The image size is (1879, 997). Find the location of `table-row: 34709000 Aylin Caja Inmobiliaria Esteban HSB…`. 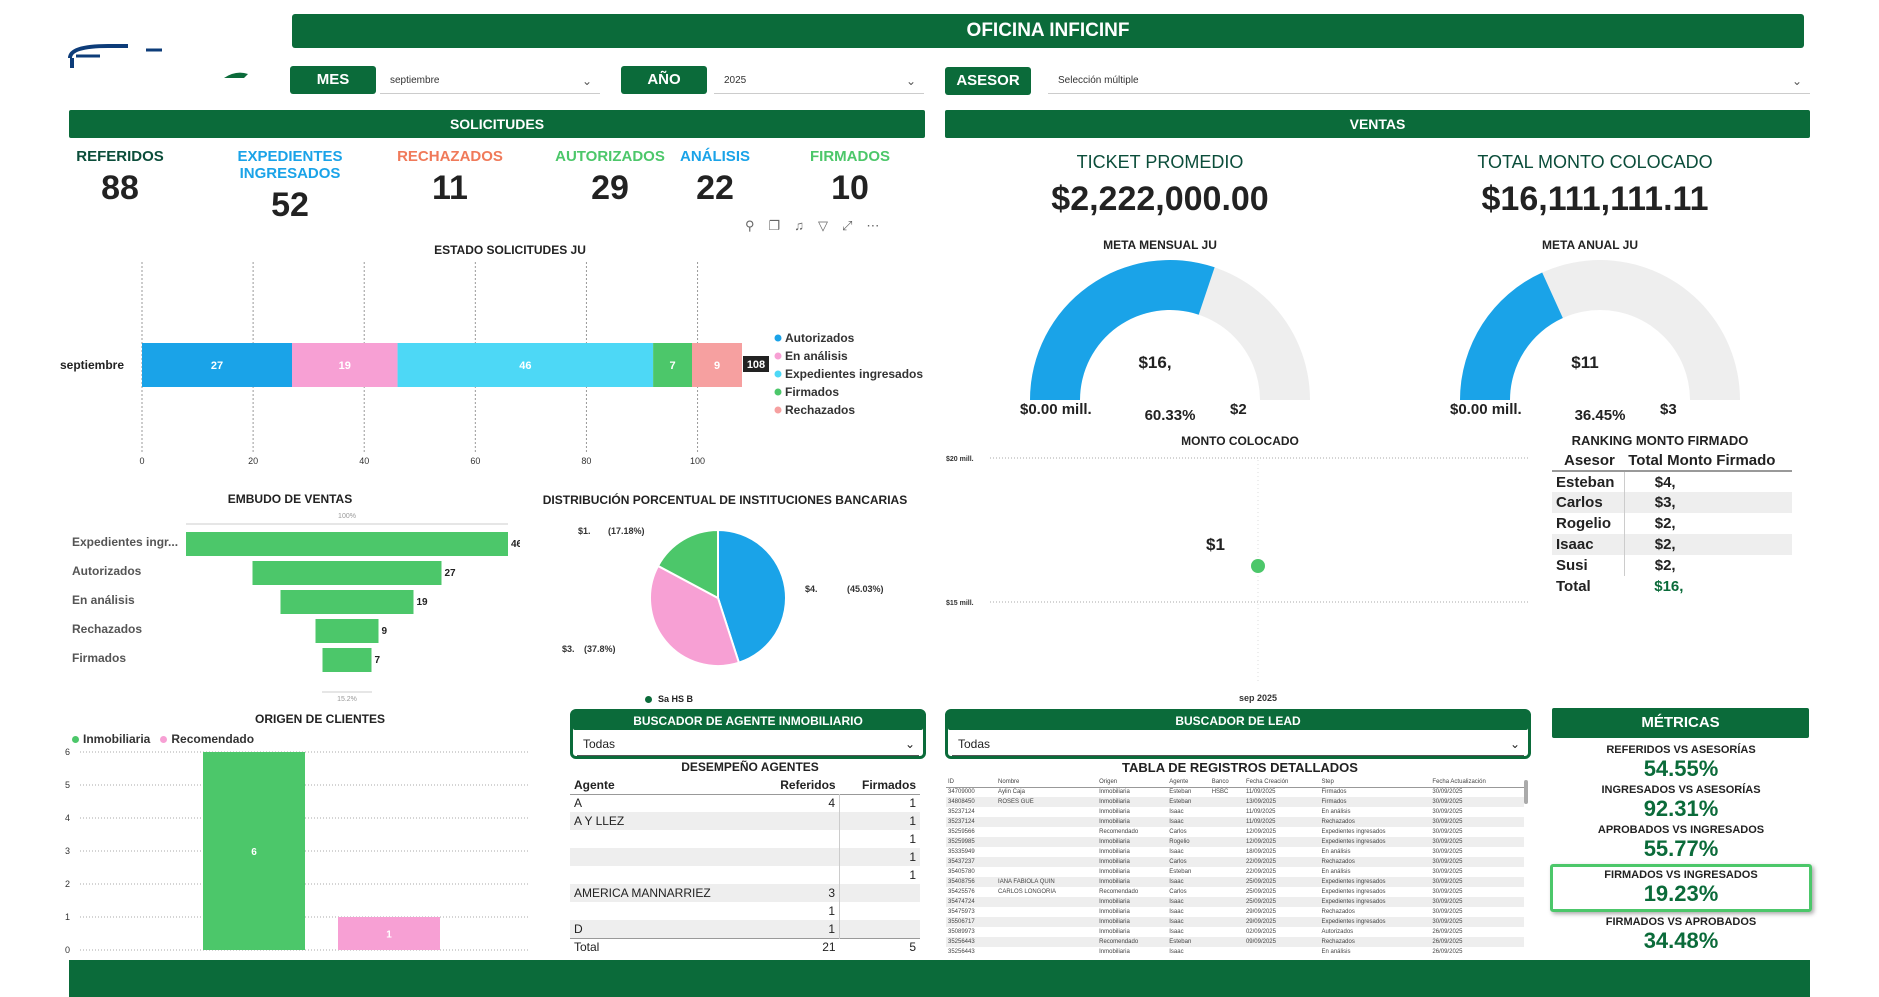

table-row: 34709000 Aylin Caja Inmobiliaria Esteban HSB… is located at coordinates (1235, 792).